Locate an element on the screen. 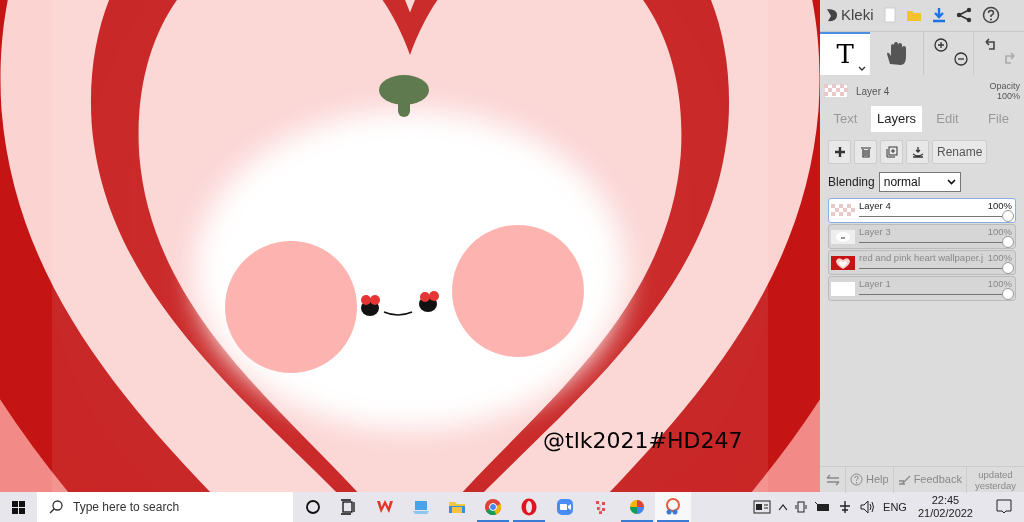 The width and height of the screenshot is (1024, 522). layer-name: red and pink heart wallpaper.j is located at coordinates (921, 257).